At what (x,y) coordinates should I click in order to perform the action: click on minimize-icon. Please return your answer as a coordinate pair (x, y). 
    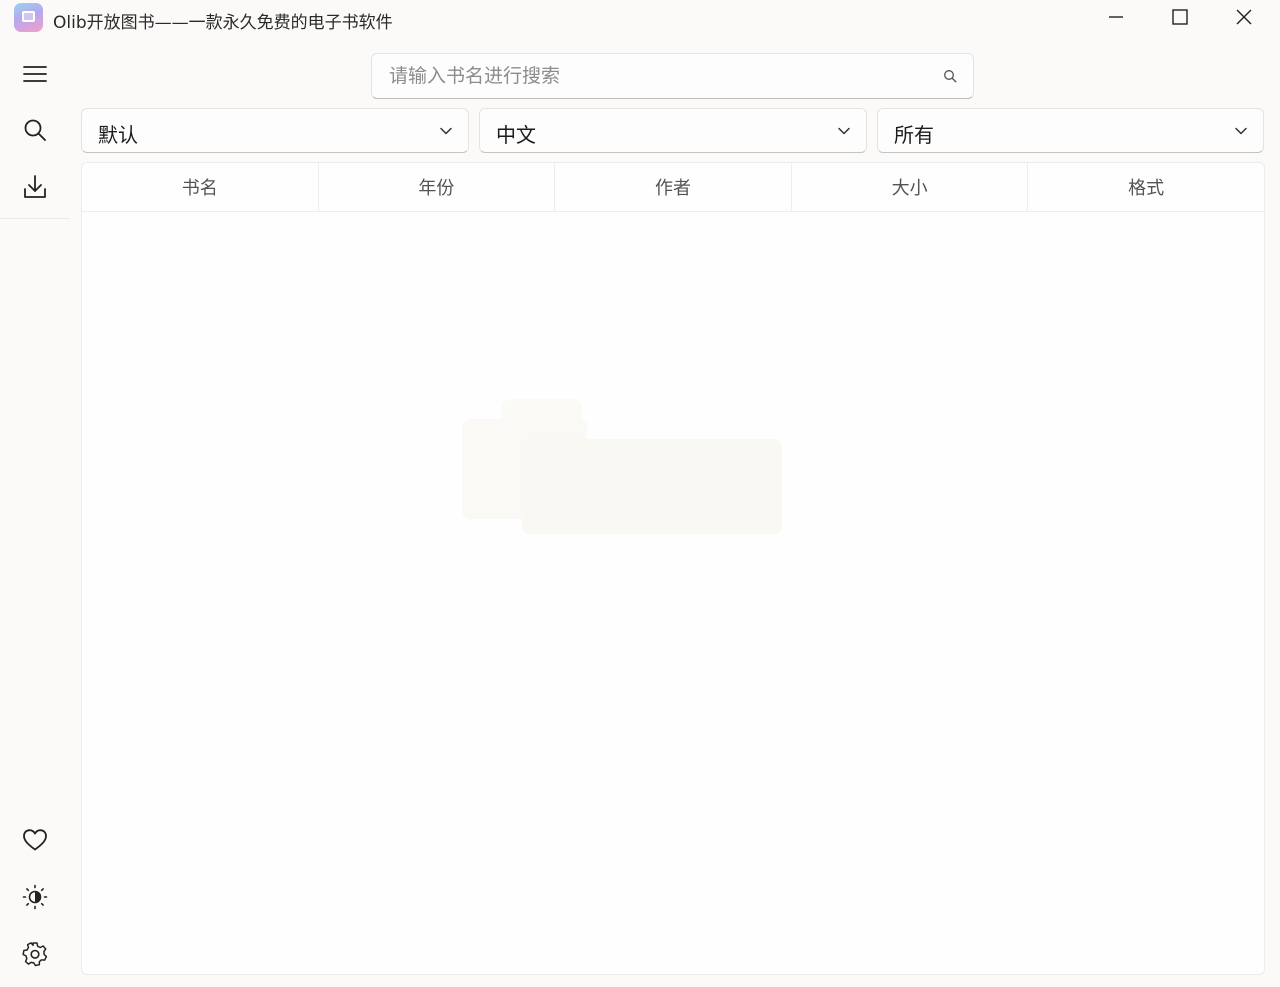
    Looking at the image, I should click on (1116, 17).